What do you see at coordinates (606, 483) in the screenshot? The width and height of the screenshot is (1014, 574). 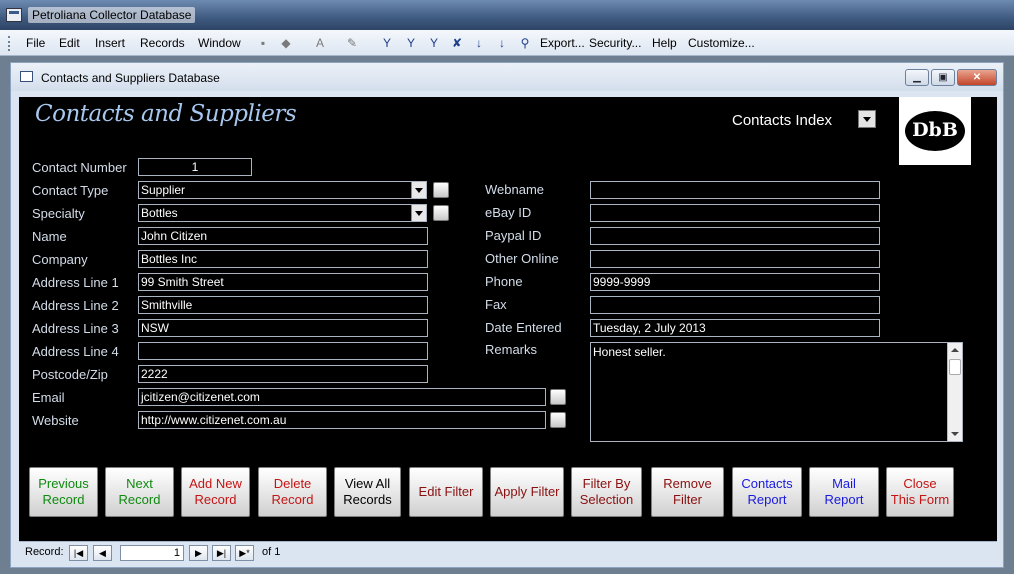 I see `button-label: Filter By` at bounding box center [606, 483].